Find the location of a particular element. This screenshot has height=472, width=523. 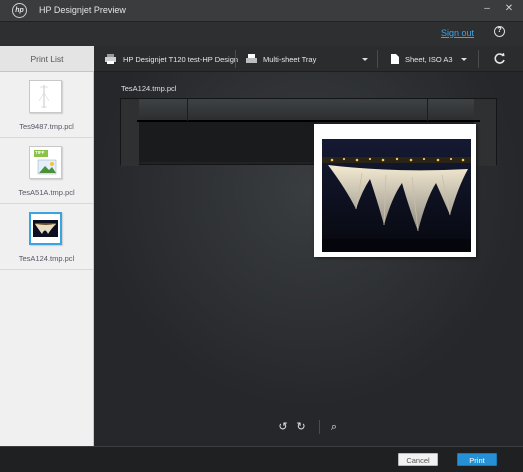

zoom-icon: ⌕ is located at coordinates (334, 427).